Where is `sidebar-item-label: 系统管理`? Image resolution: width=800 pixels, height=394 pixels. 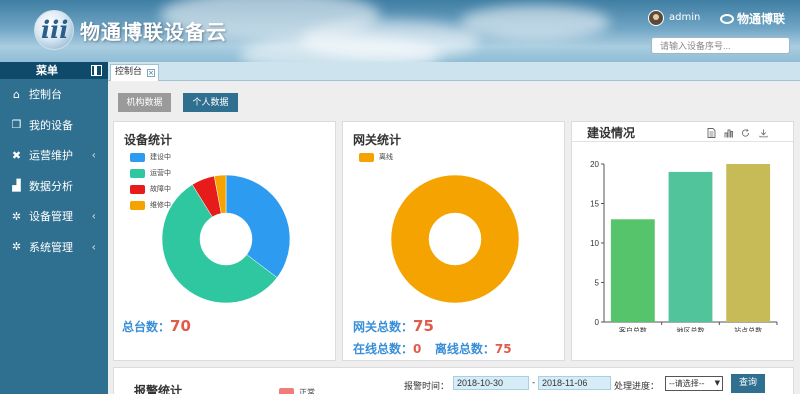
sidebar-item-label: 系统管理 is located at coordinates (51, 247).